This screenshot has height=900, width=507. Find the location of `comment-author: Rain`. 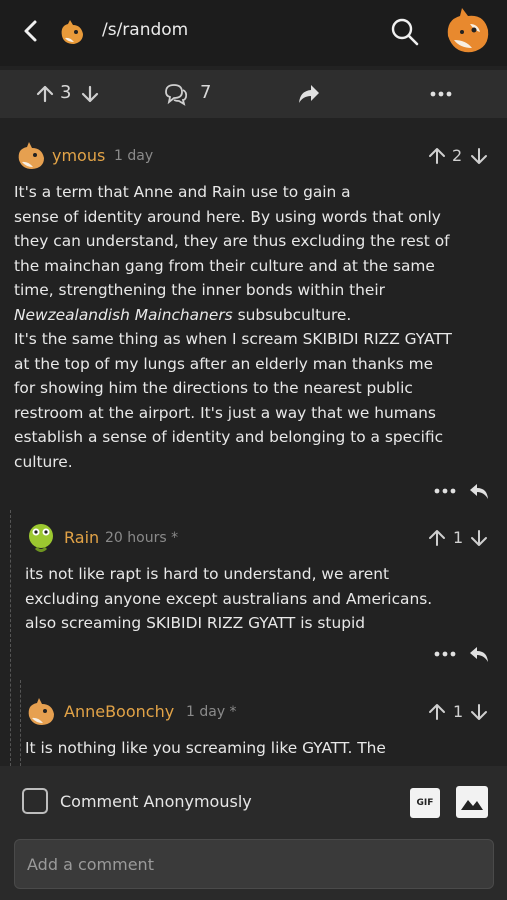

comment-author: Rain is located at coordinates (81, 537).